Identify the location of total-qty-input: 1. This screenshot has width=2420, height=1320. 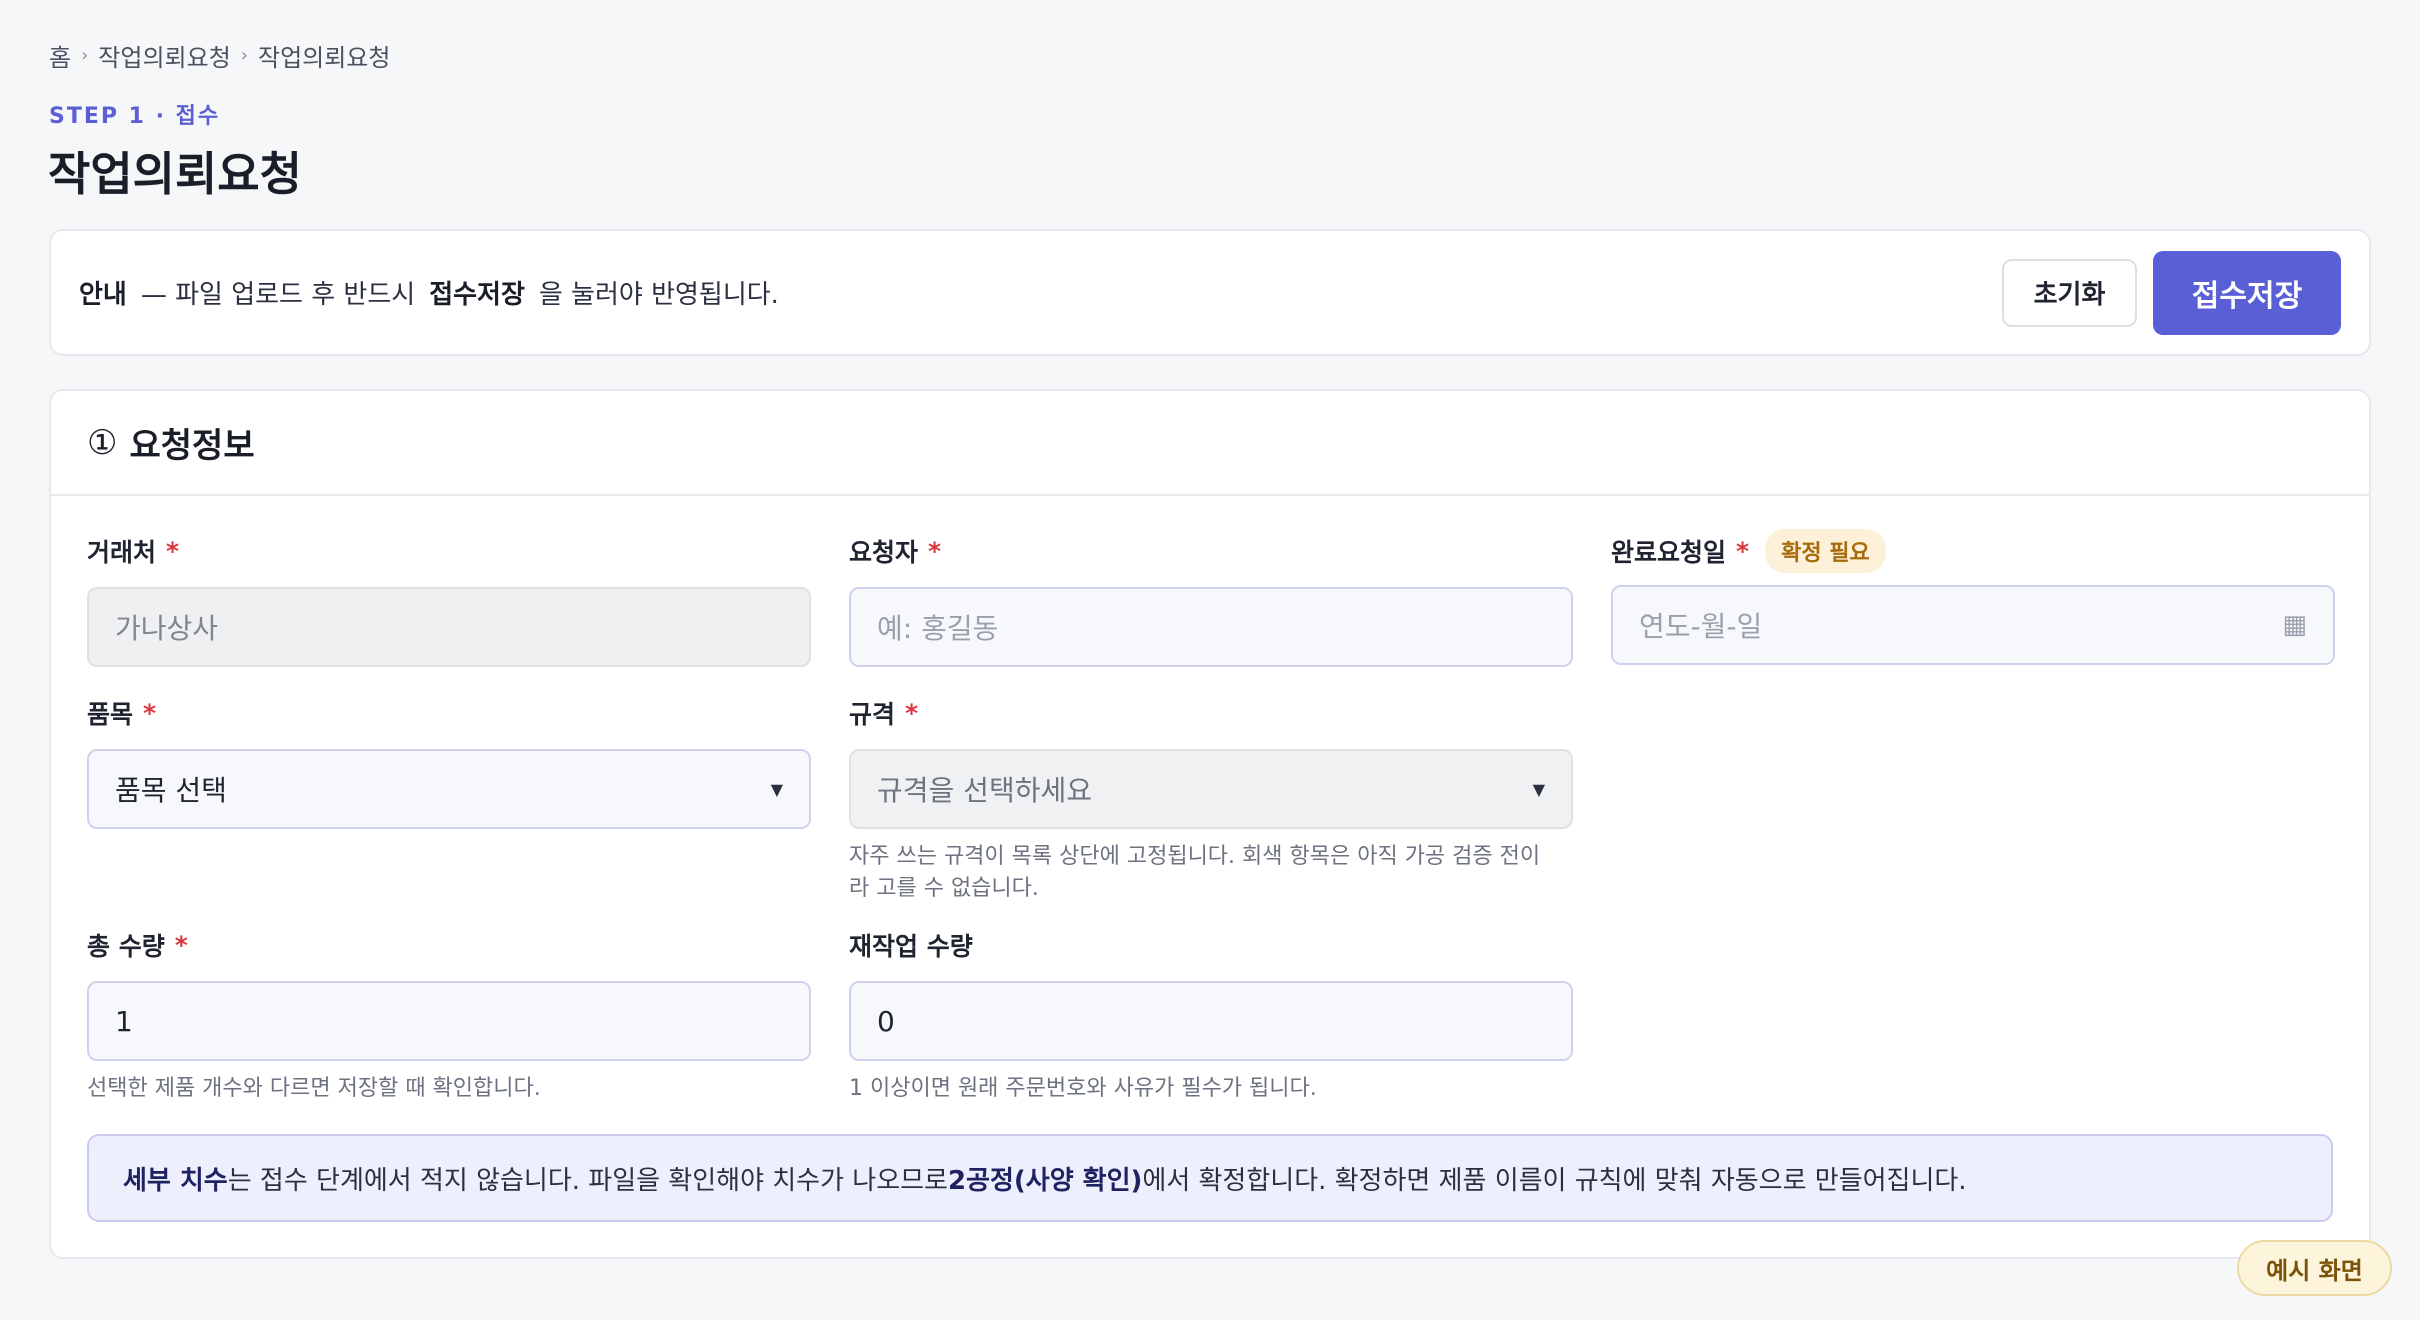
(449, 1021).